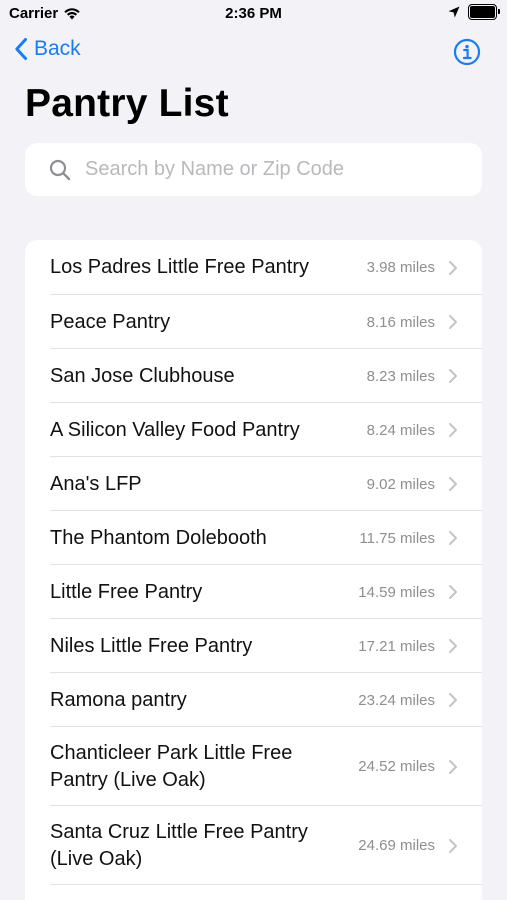  What do you see at coordinates (179, 845) in the screenshot?
I see `pantry-name: Santa Cruz Little Free Pantry (Live Oak)` at bounding box center [179, 845].